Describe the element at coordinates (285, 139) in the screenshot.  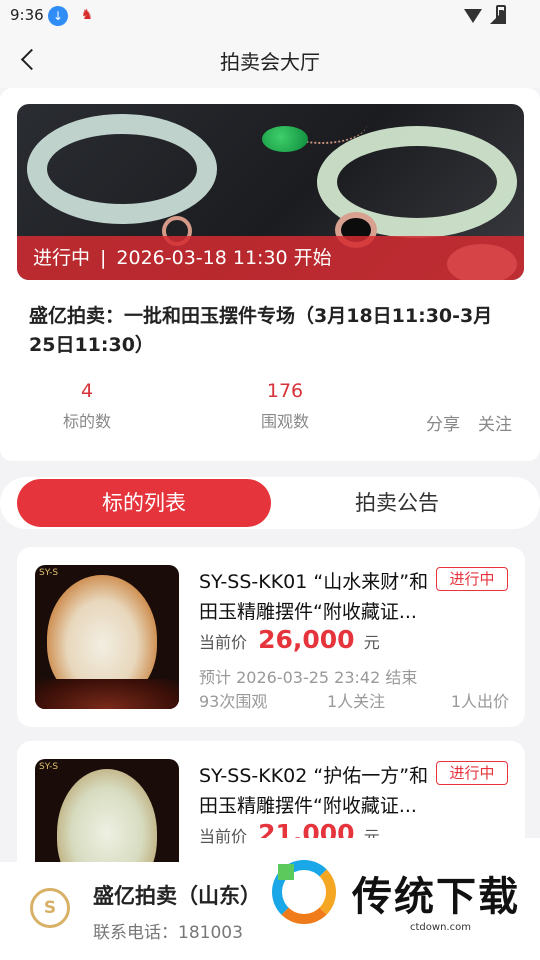
I see `green-pendant-image` at that location.